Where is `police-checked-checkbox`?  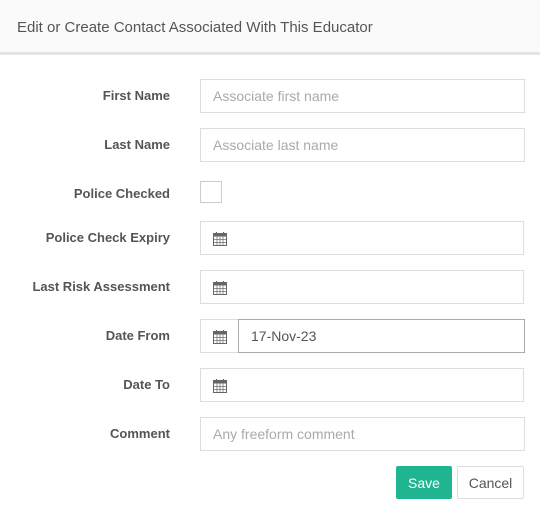
police-checked-checkbox is located at coordinates (211, 192).